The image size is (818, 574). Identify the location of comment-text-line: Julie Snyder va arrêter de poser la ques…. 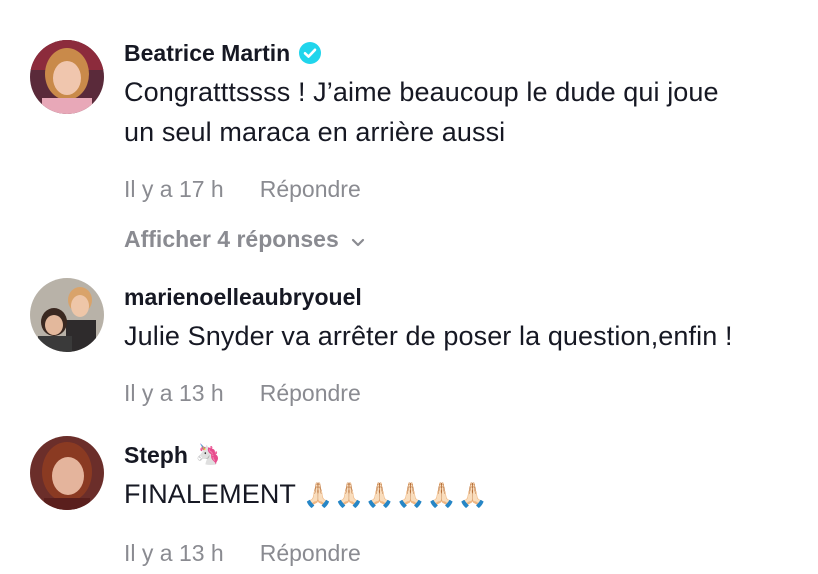
(428, 336).